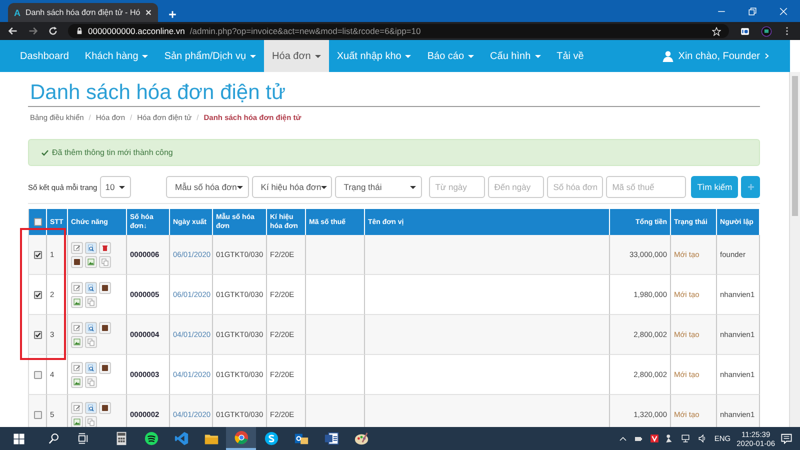 The width and height of the screenshot is (800, 450). I want to click on windows-icon, so click(19, 438).